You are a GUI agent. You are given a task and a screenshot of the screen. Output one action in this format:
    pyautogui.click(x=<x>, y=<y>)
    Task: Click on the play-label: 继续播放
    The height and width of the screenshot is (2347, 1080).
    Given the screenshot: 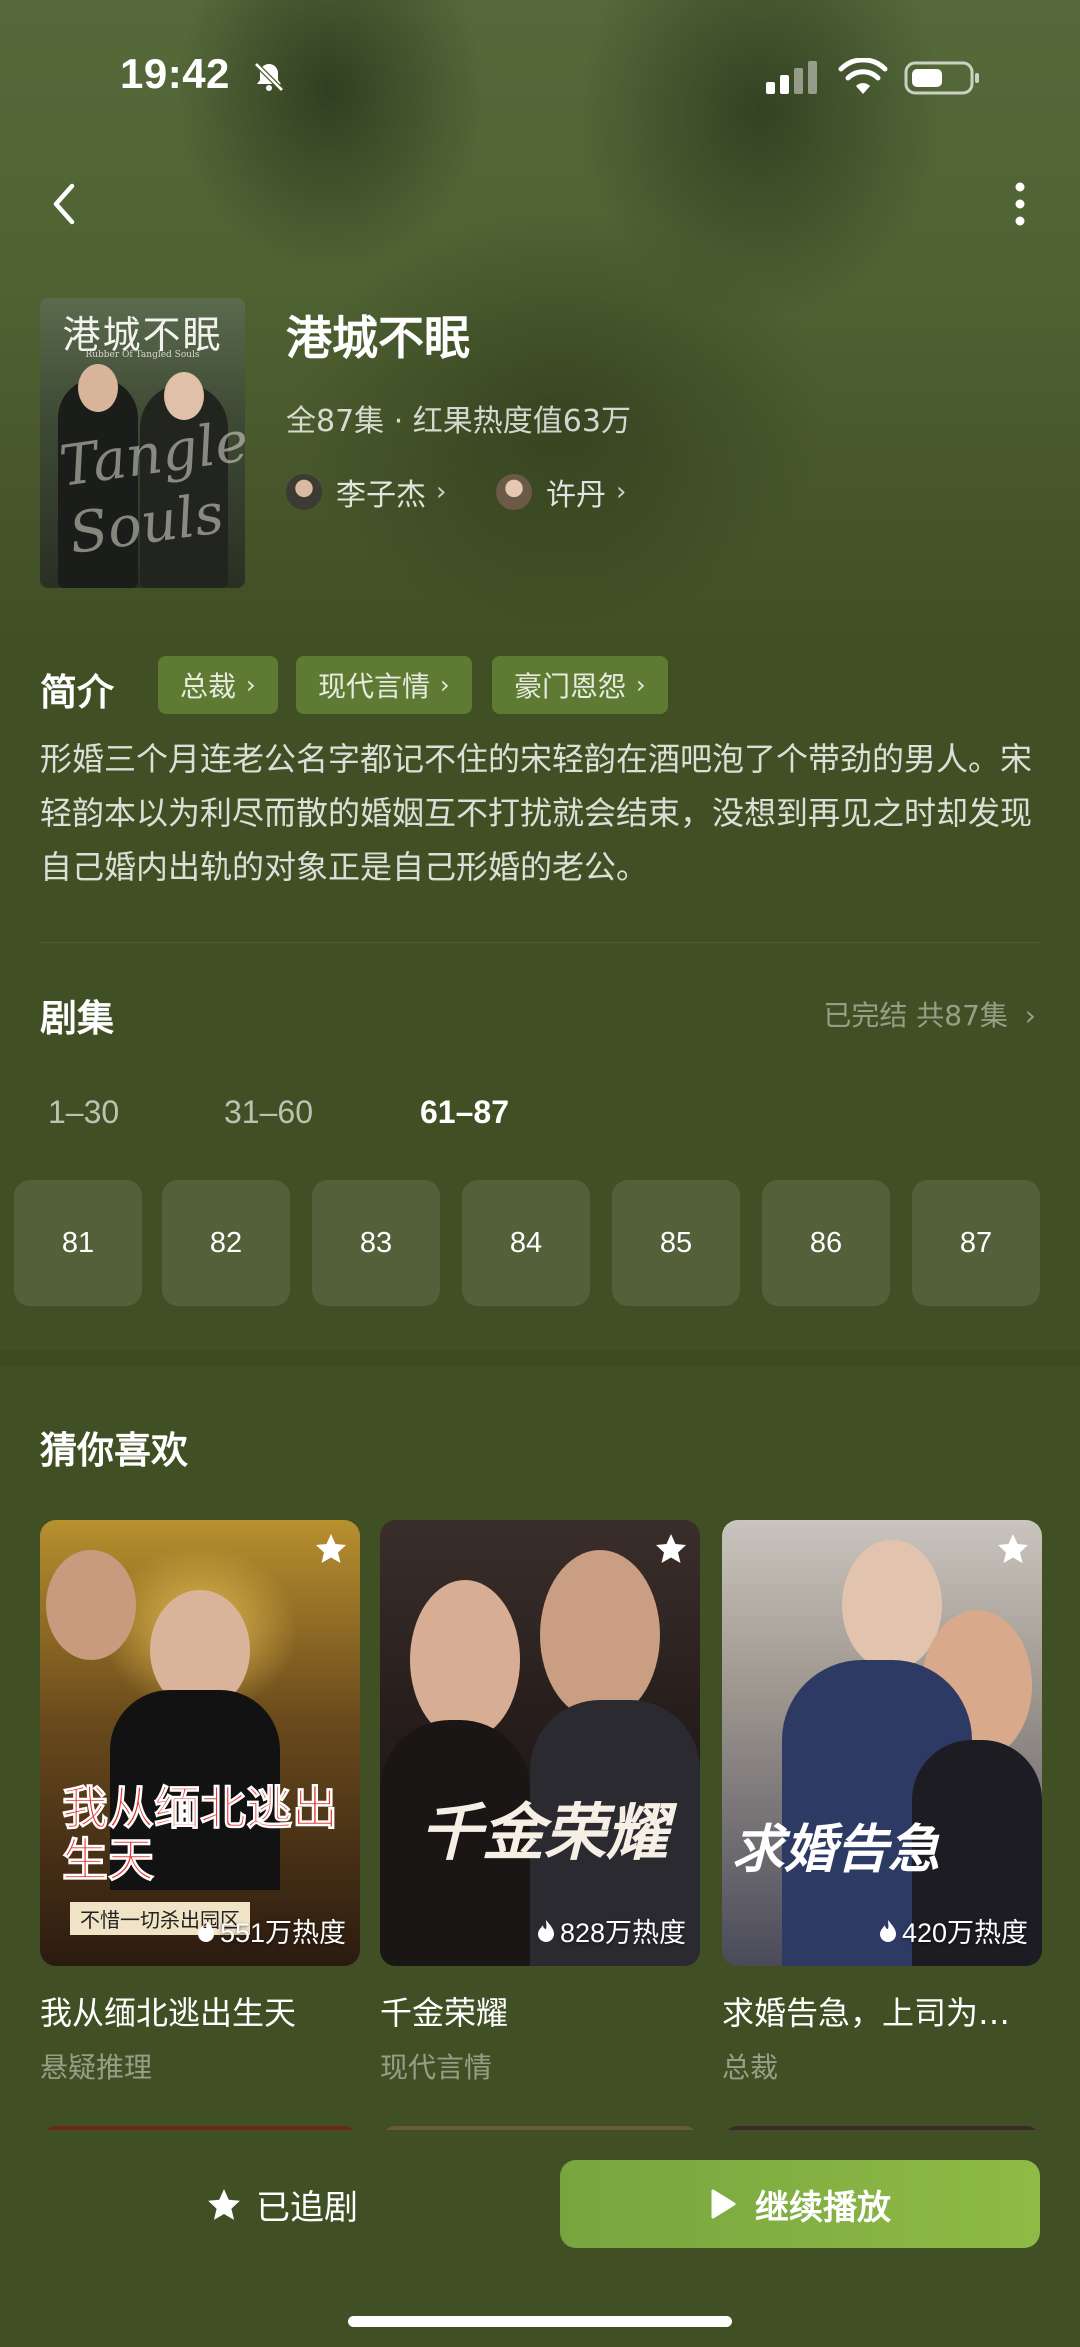 What is the action you would take?
    pyautogui.click(x=823, y=2207)
    